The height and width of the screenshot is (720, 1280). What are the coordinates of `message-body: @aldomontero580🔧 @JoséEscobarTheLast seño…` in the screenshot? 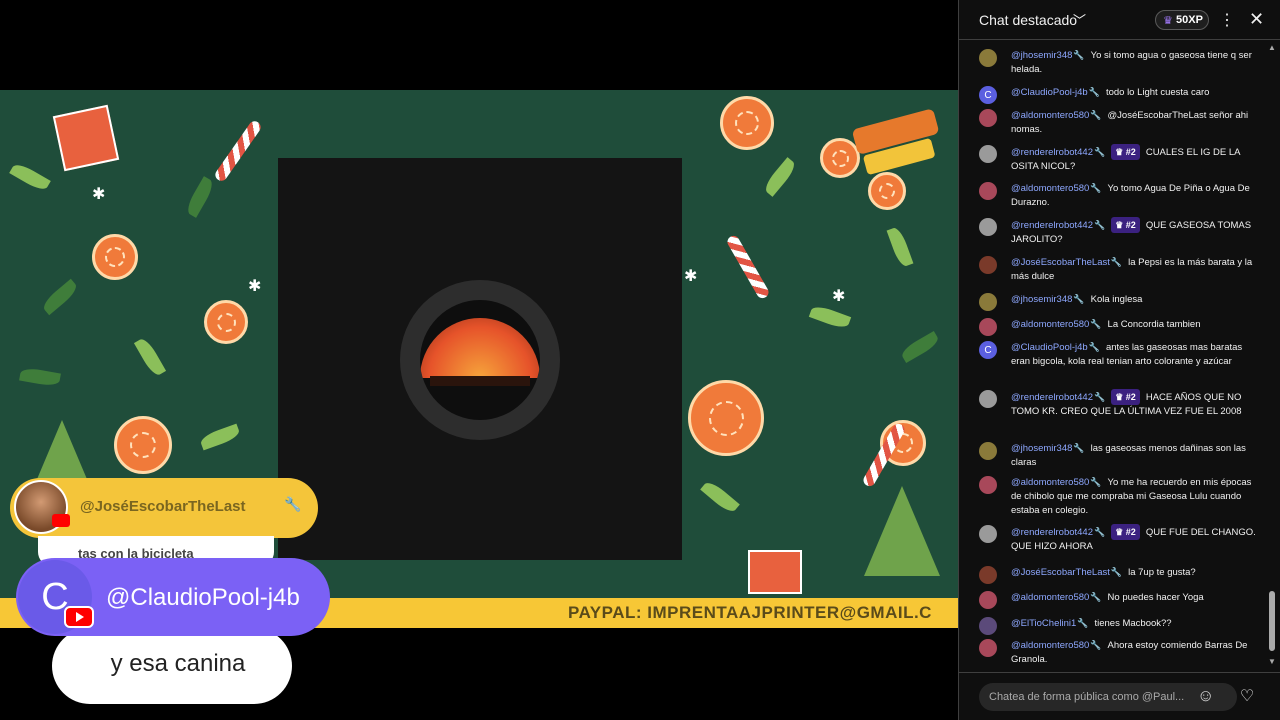 It's located at (1135, 122).